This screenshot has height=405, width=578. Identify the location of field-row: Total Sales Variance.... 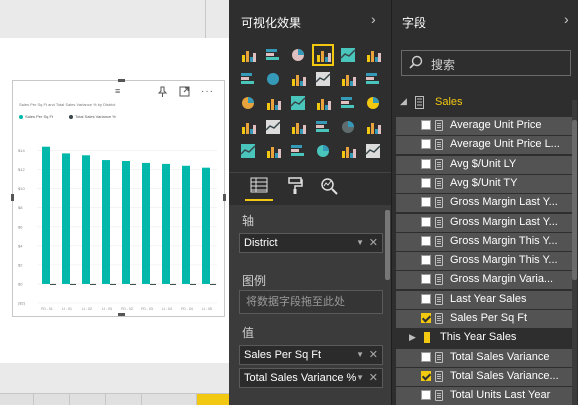
(484, 376).